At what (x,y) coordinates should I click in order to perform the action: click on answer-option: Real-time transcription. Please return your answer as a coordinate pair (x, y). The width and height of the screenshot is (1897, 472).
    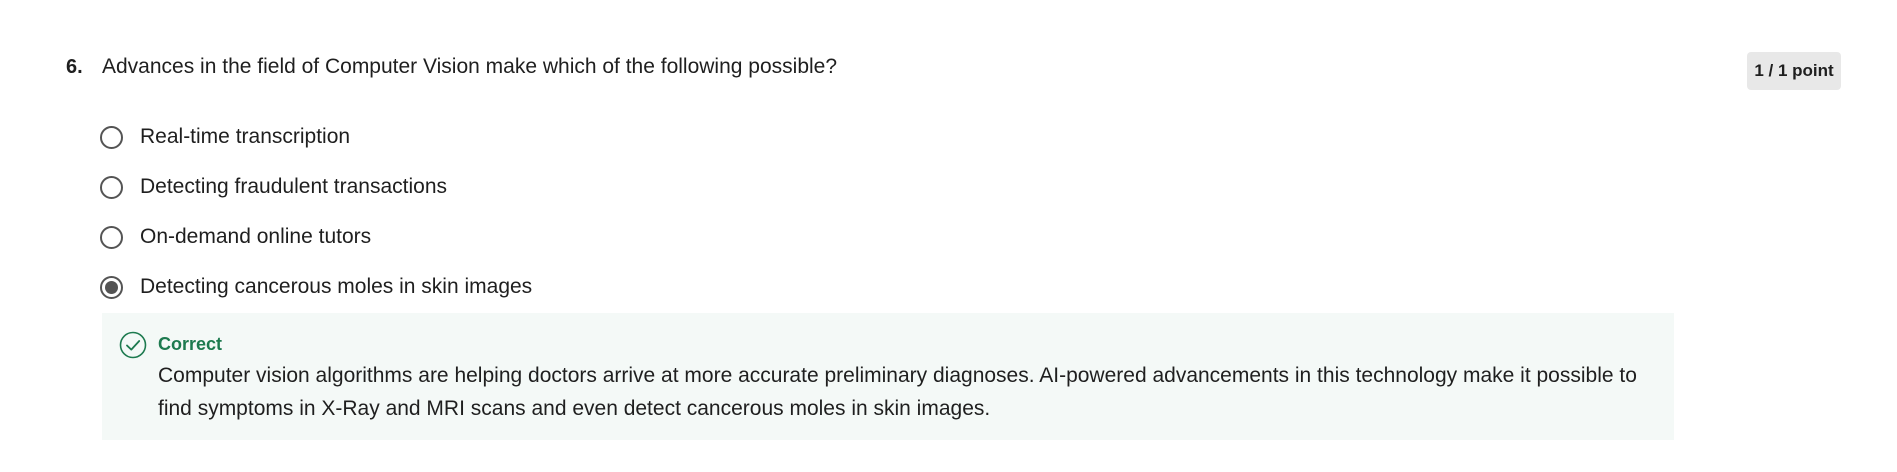
    Looking at the image, I should click on (316, 137).